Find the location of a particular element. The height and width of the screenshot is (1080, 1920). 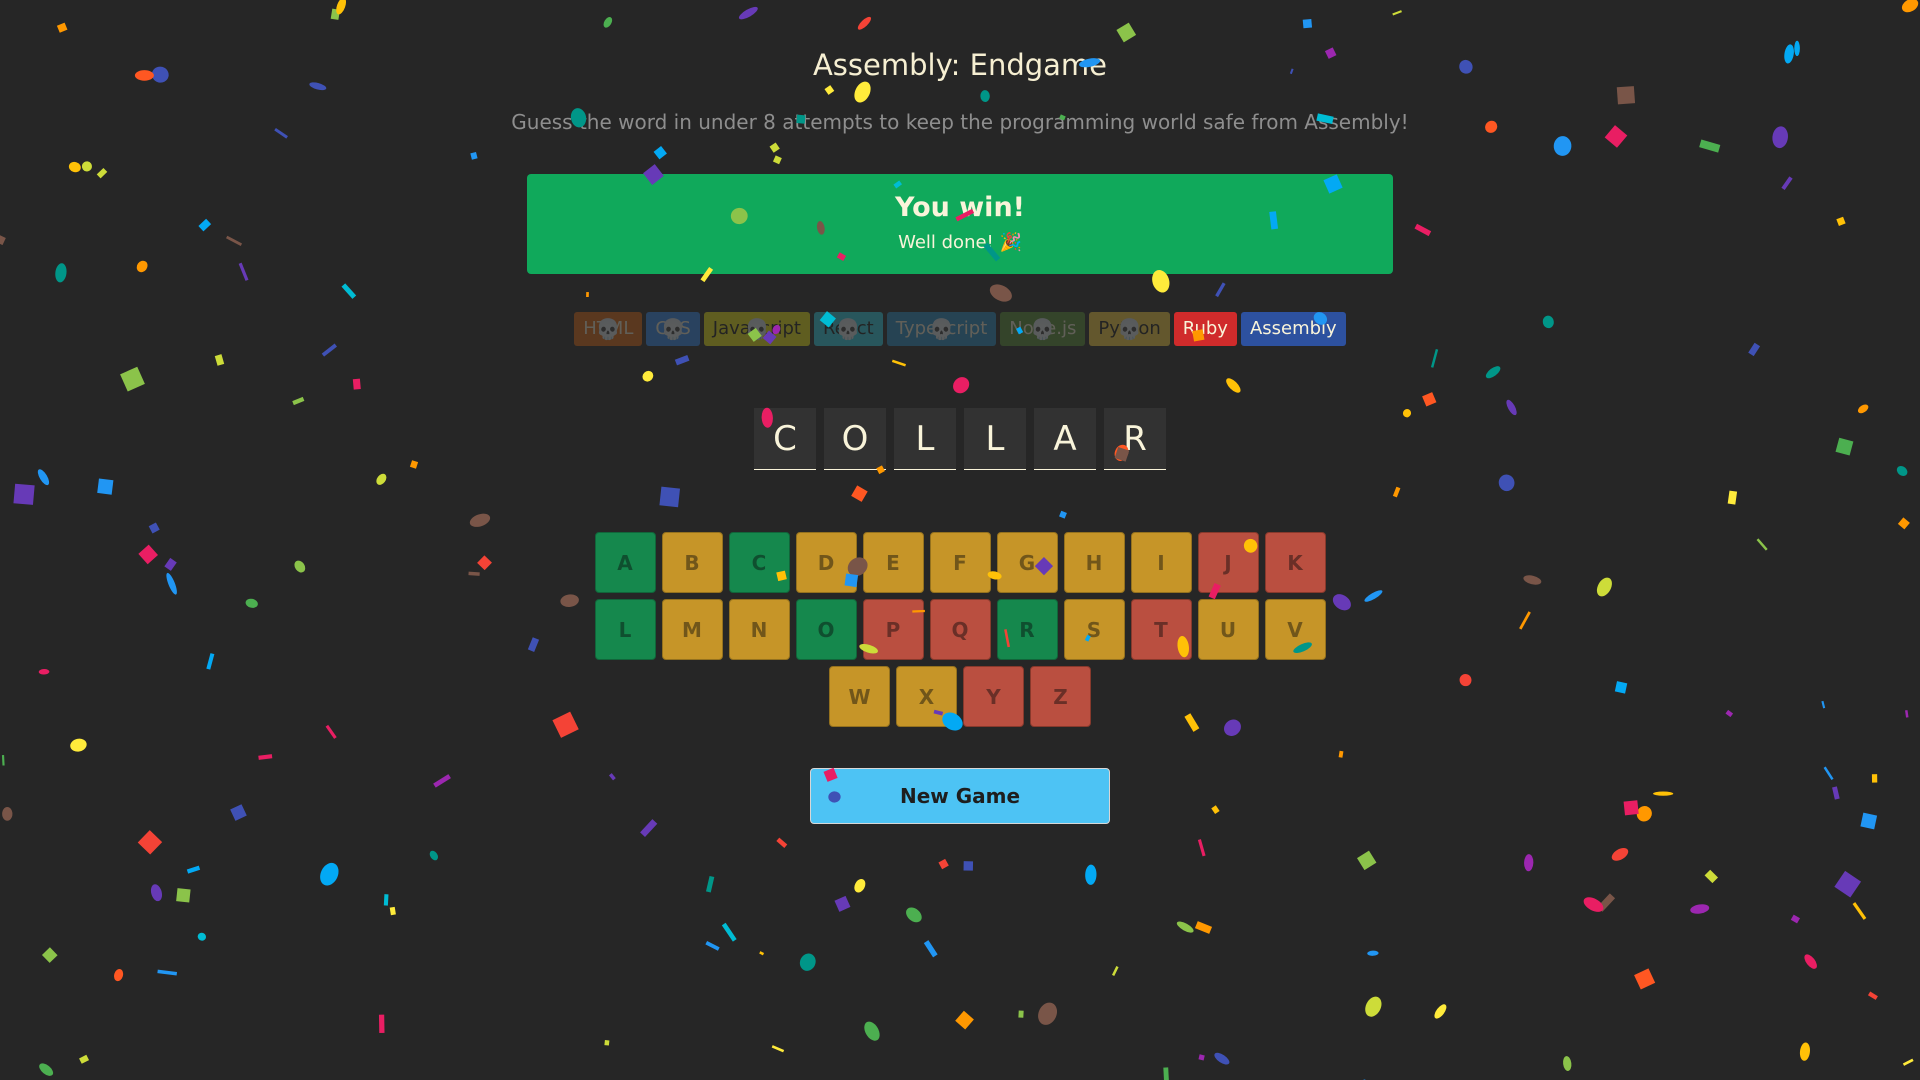

language-chip: Javascript 💀 is located at coordinates (756, 329).